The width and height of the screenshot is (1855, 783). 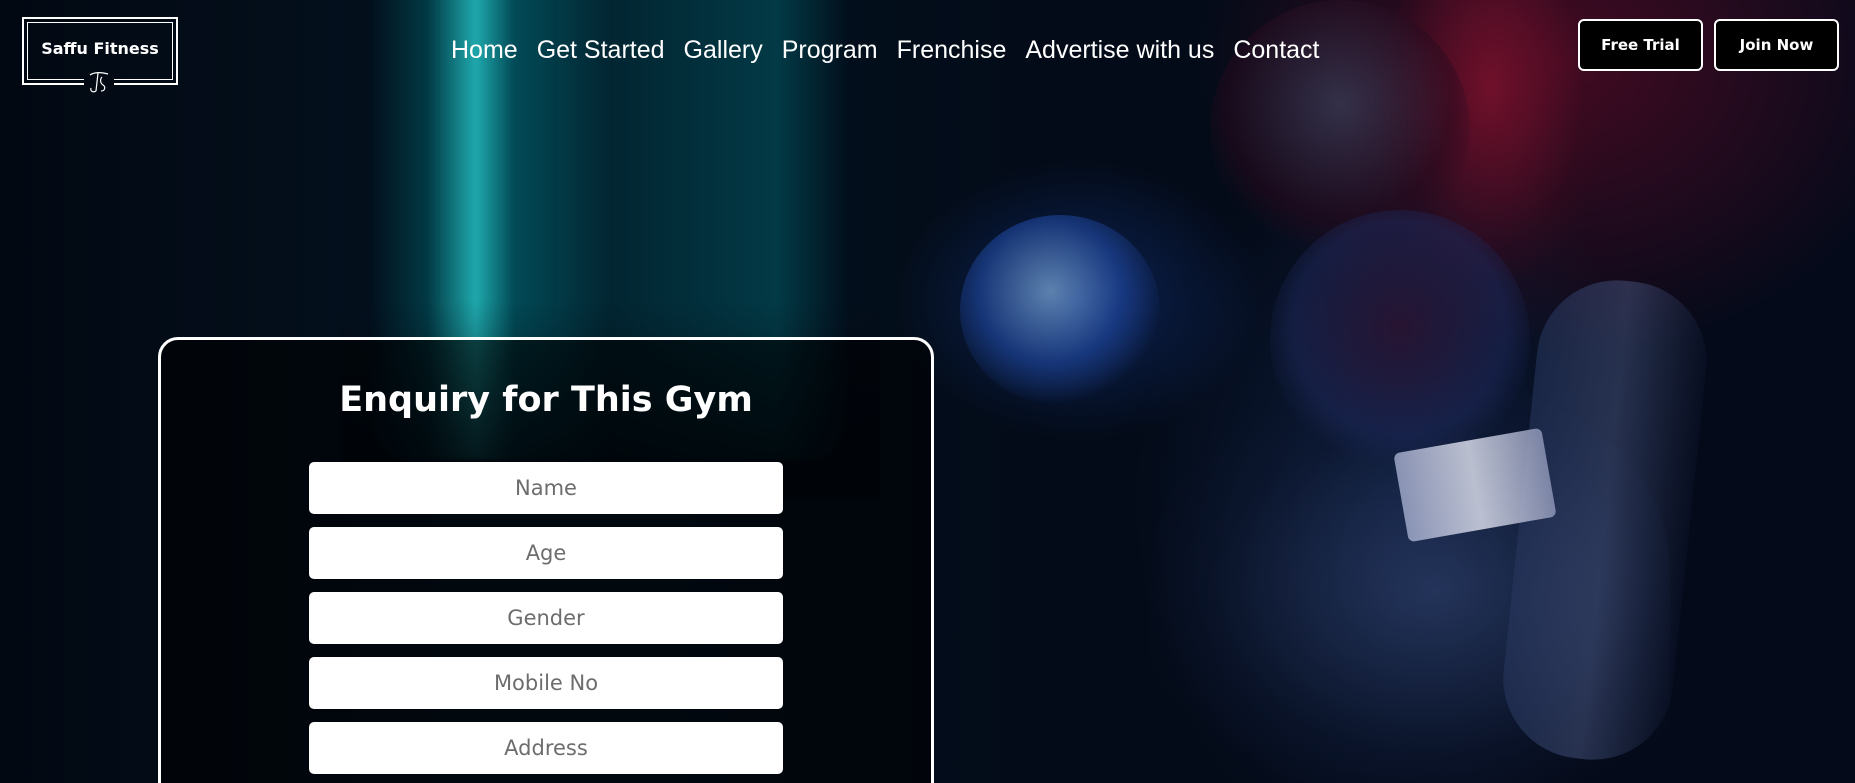 I want to click on boxing-glove-right-image, so click(x=1400, y=340).